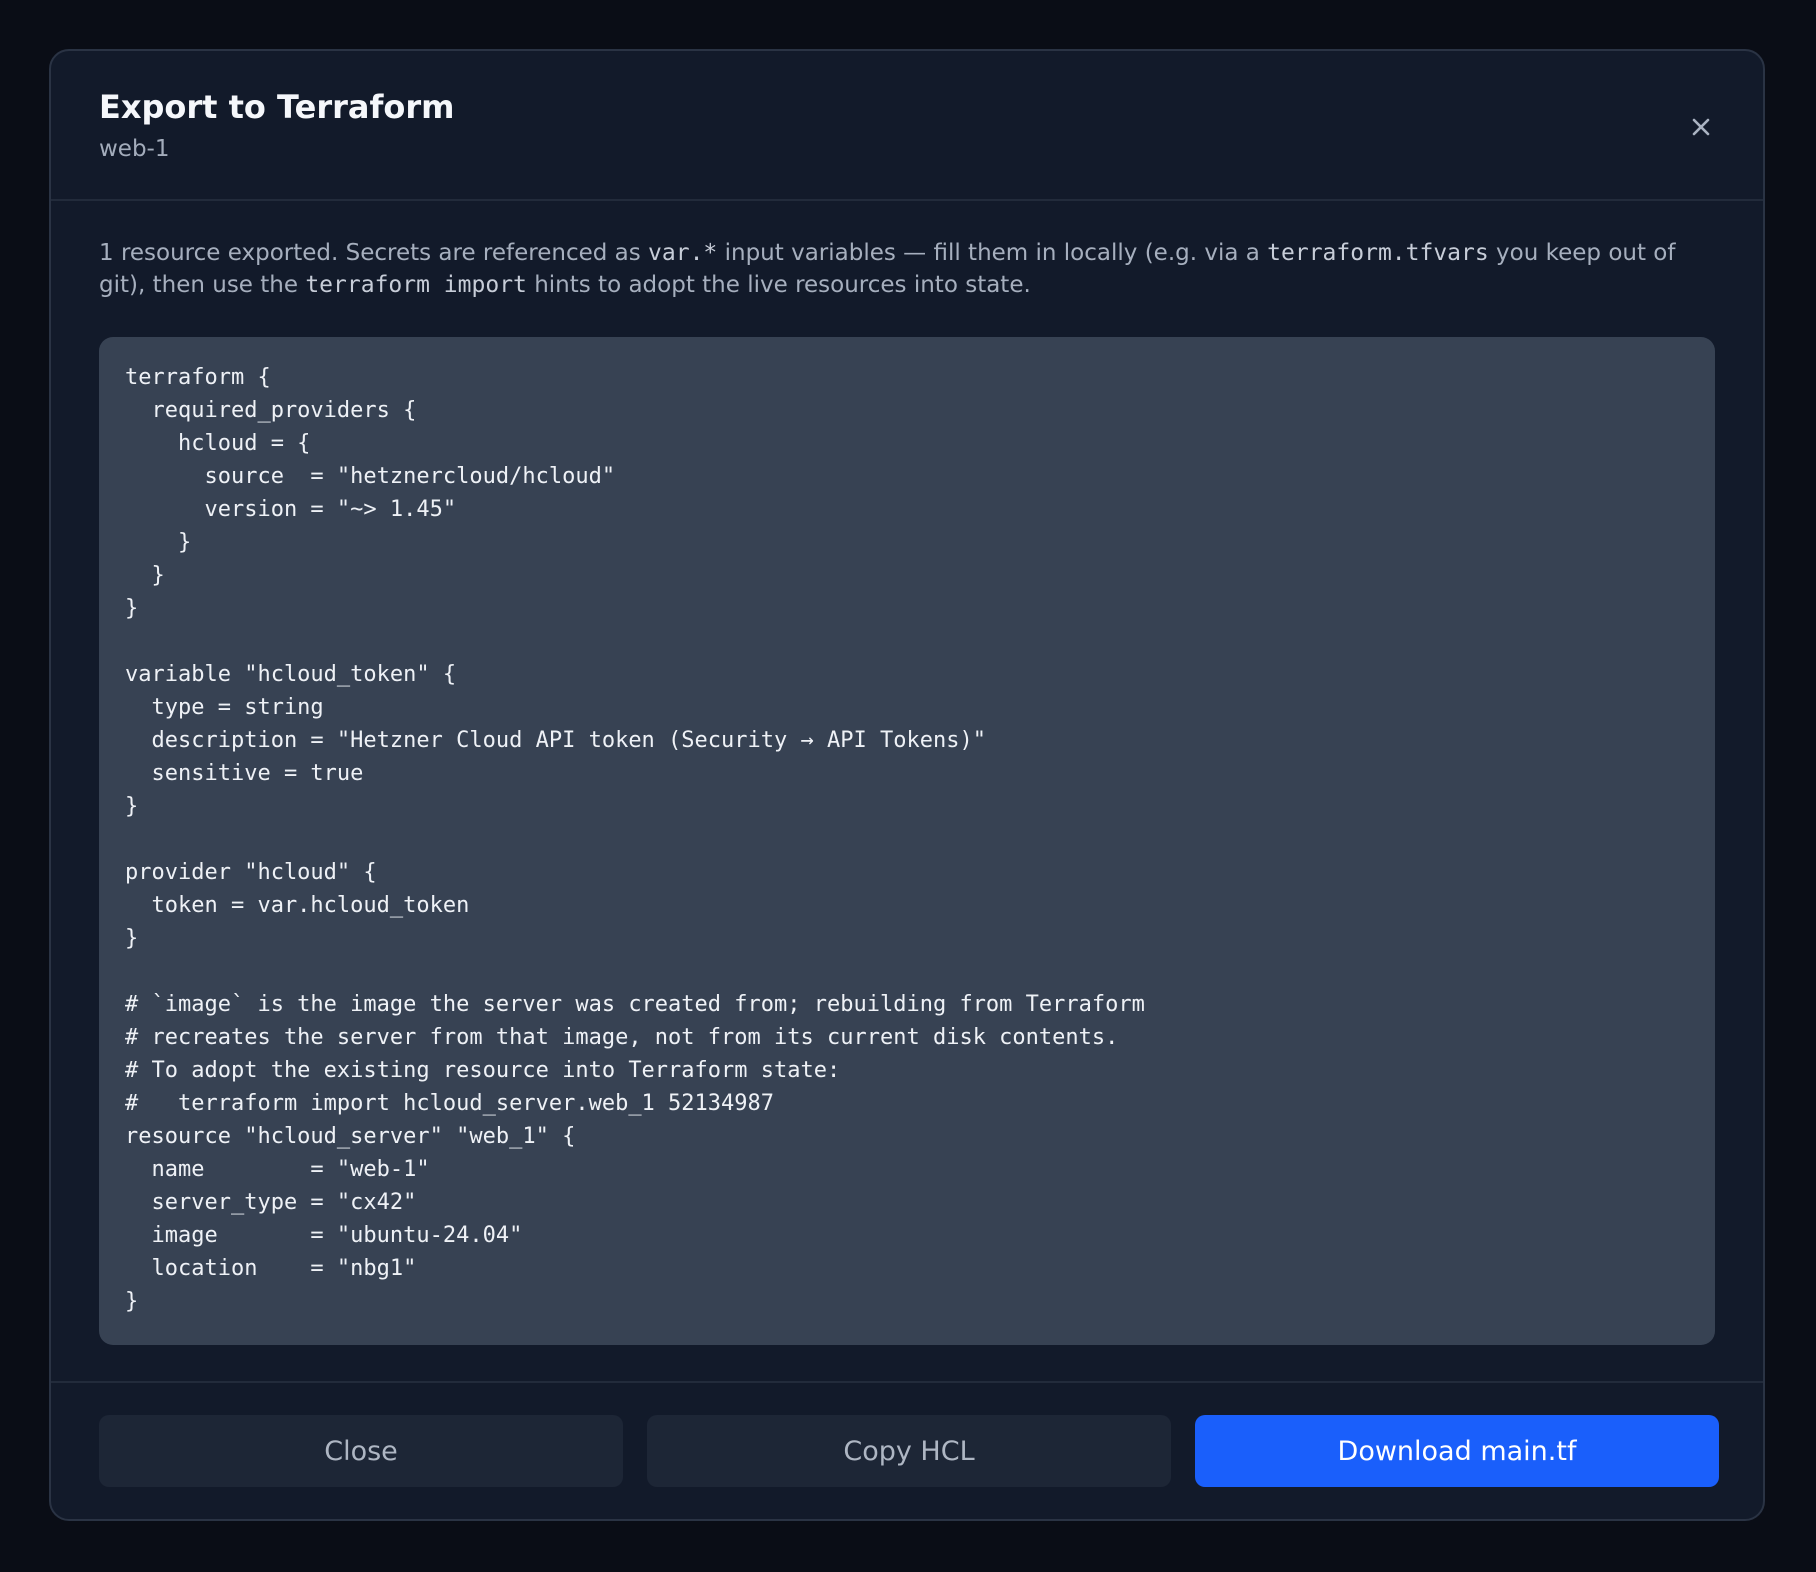 The width and height of the screenshot is (1816, 1572). Describe the element at coordinates (277, 107) in the screenshot. I see `dialog-title: Export to Terraform` at that location.